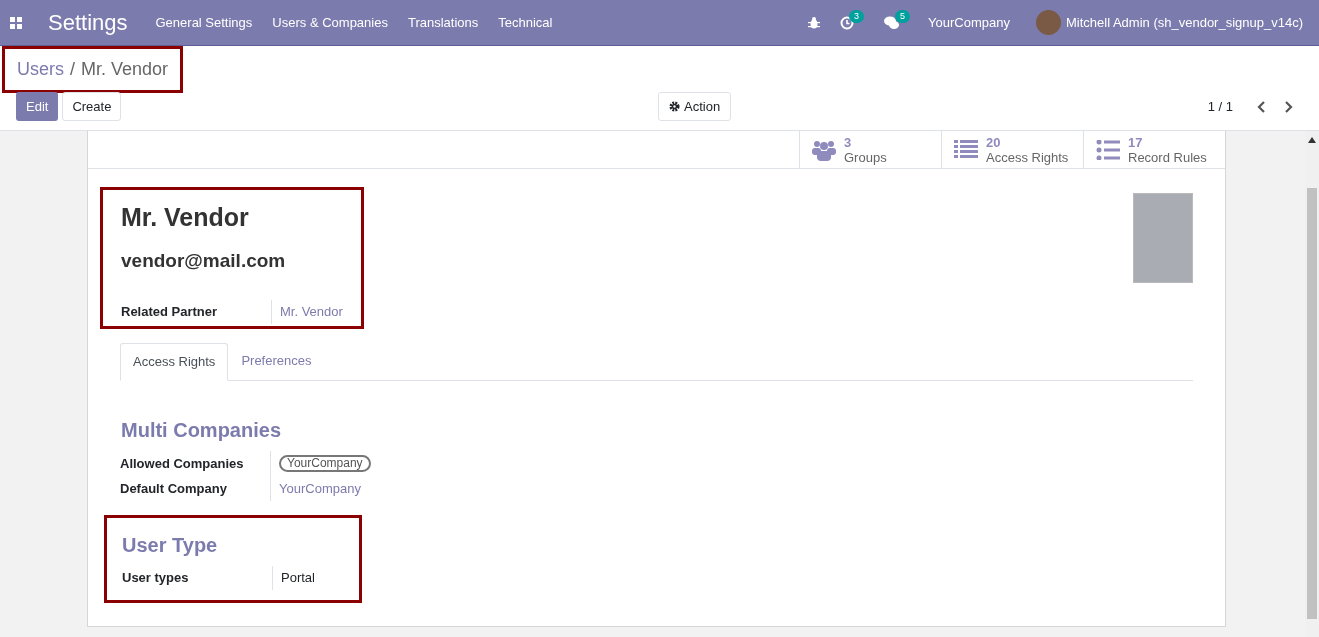  What do you see at coordinates (201, 430) in the screenshot?
I see `section-title: Multi Companies` at bounding box center [201, 430].